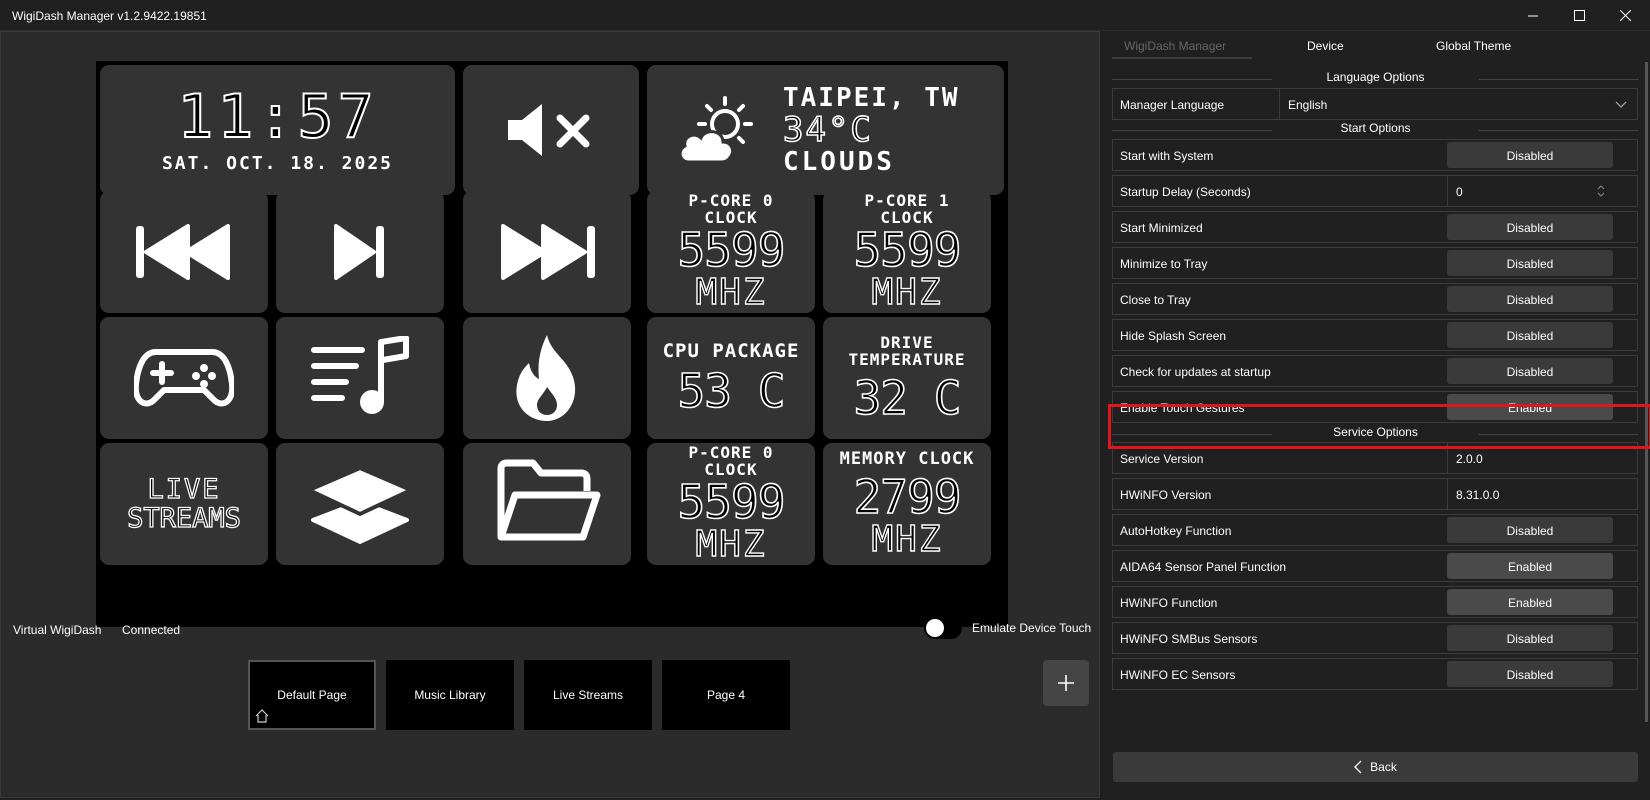  I want to click on hwinfo-function-toggle: Enabled, so click(1530, 602).